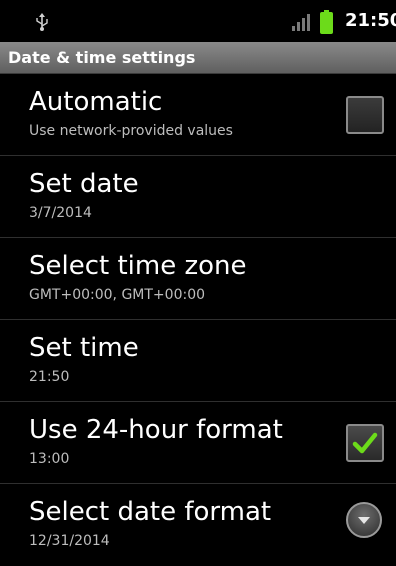 The height and width of the screenshot is (566, 396). What do you see at coordinates (60, 213) in the screenshot?
I see `pref-summary: 3/7/2014` at bounding box center [60, 213].